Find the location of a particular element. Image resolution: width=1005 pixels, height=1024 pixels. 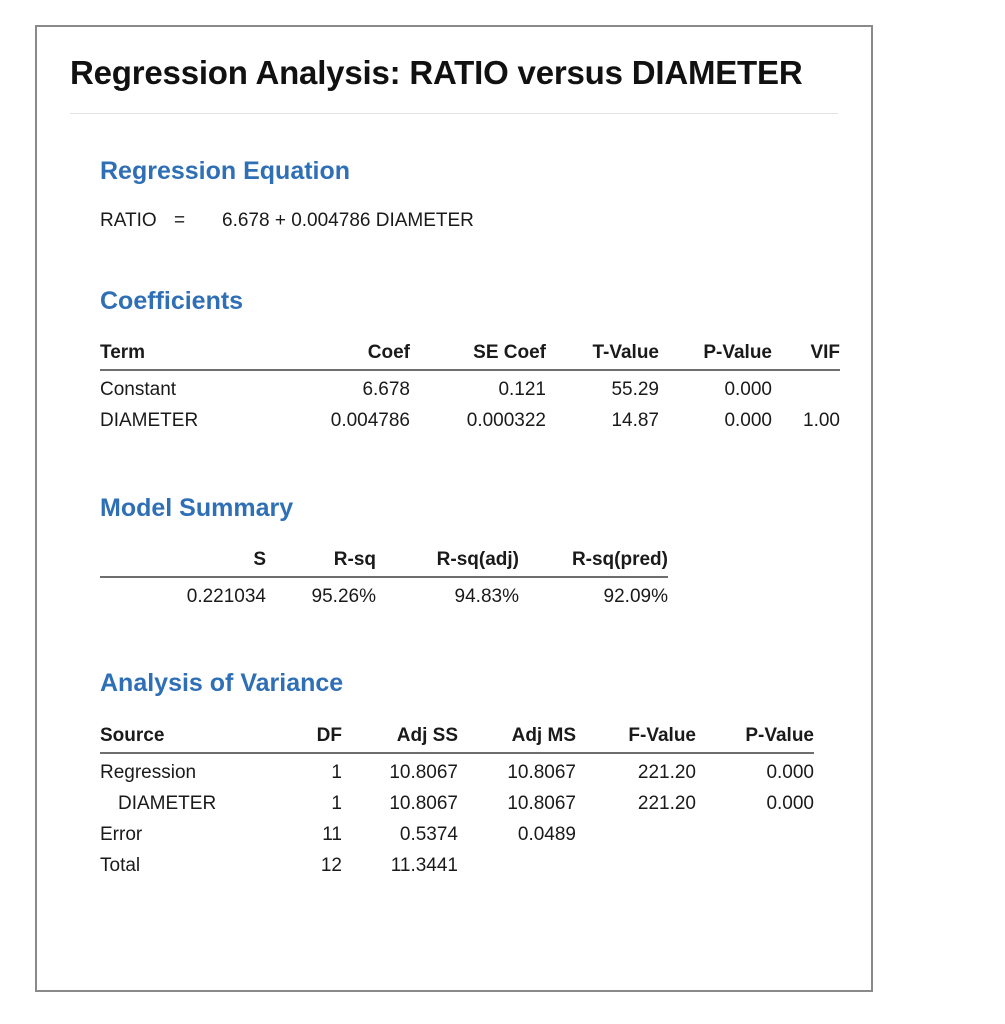

table-header-row: Source DF Adj SS Adj MS F-Value P-Value is located at coordinates (457, 736).